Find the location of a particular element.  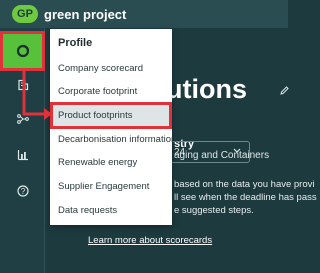

menu-item-company-scorecard: Company scorecard is located at coordinates (111, 68).